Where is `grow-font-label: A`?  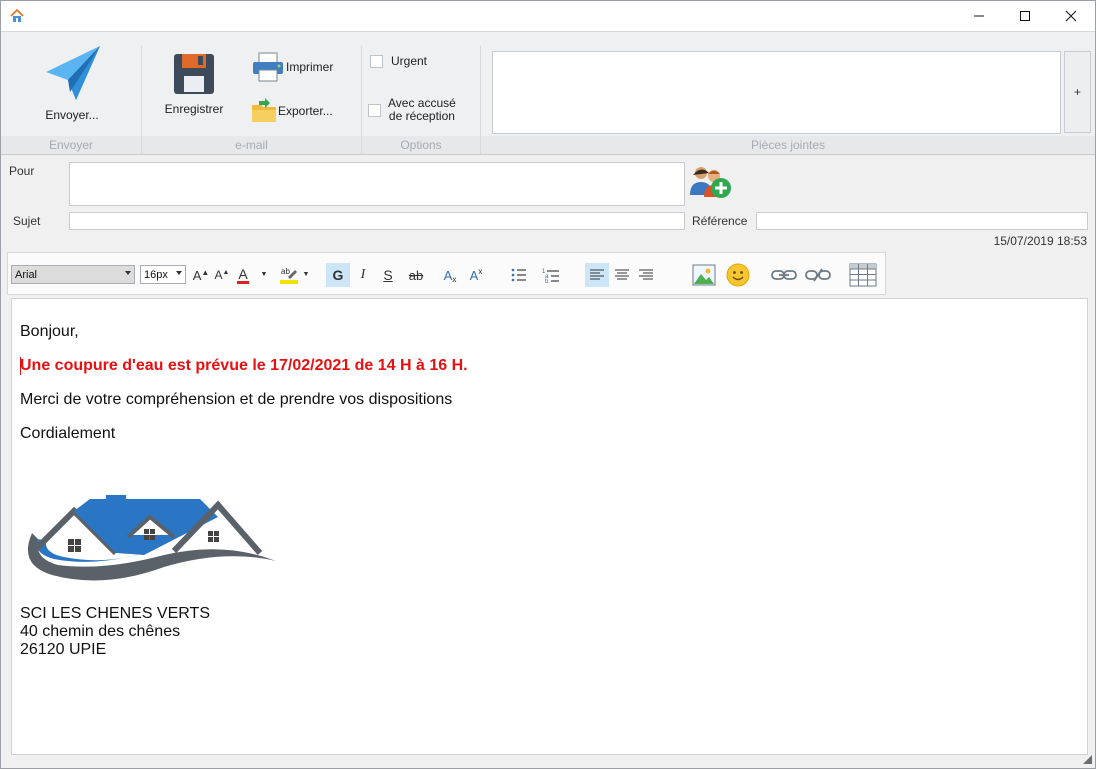 grow-font-label: A is located at coordinates (197, 275).